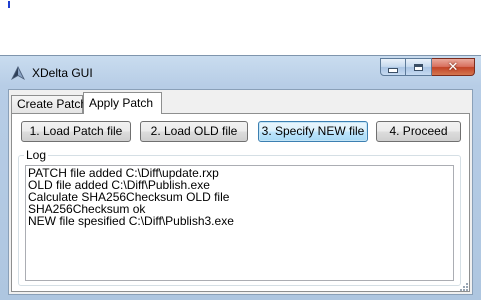  I want to click on text-cursor-mark, so click(9, 4).